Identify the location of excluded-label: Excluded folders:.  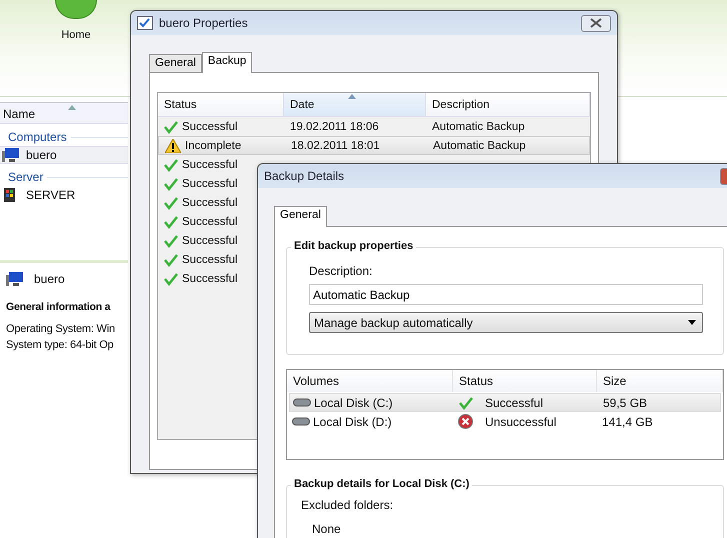
(347, 505).